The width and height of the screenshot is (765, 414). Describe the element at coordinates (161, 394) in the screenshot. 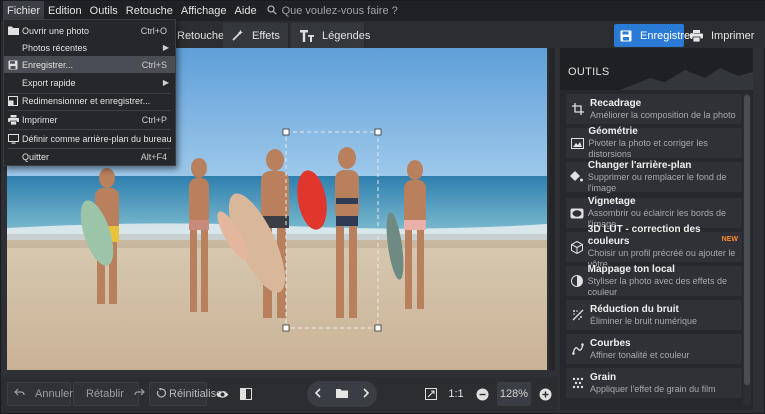

I see `reset-icon` at that location.